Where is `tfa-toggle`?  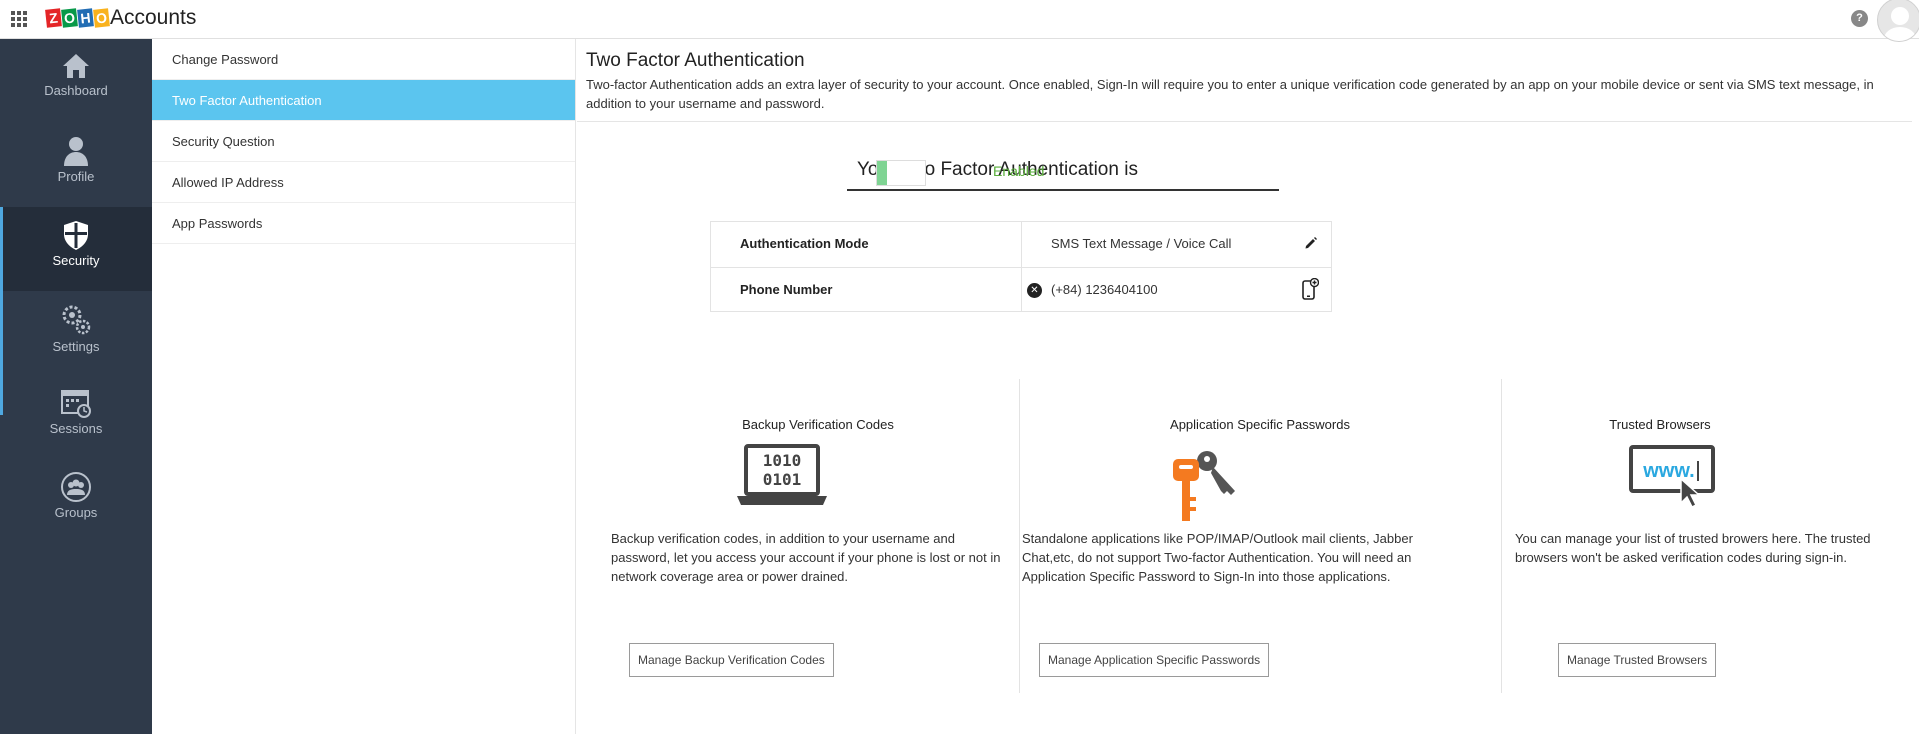
tfa-toggle is located at coordinates (901, 173).